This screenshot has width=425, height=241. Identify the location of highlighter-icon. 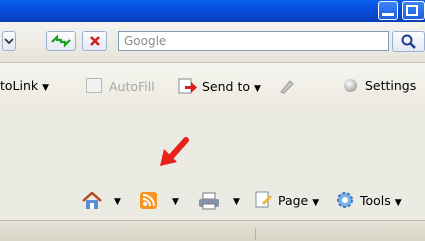
(287, 87).